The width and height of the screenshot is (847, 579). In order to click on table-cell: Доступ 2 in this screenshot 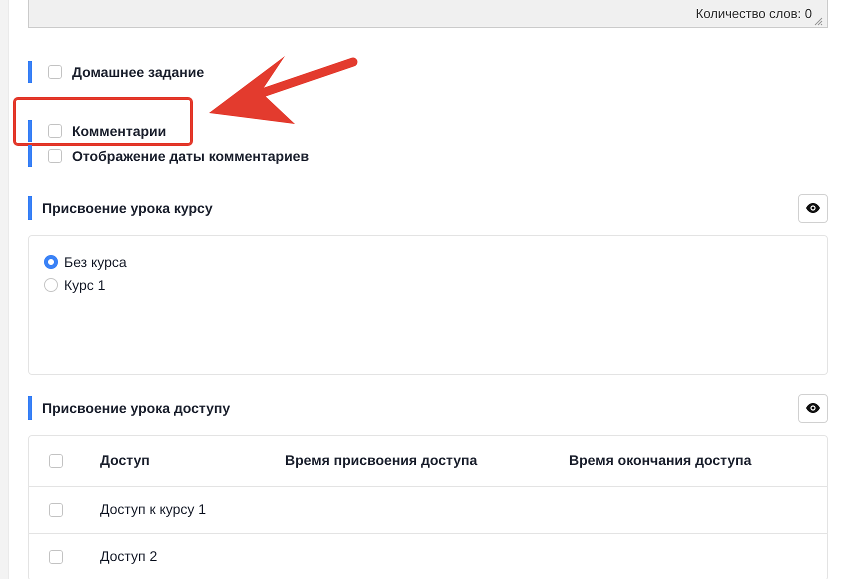, I will do `click(129, 556)`.